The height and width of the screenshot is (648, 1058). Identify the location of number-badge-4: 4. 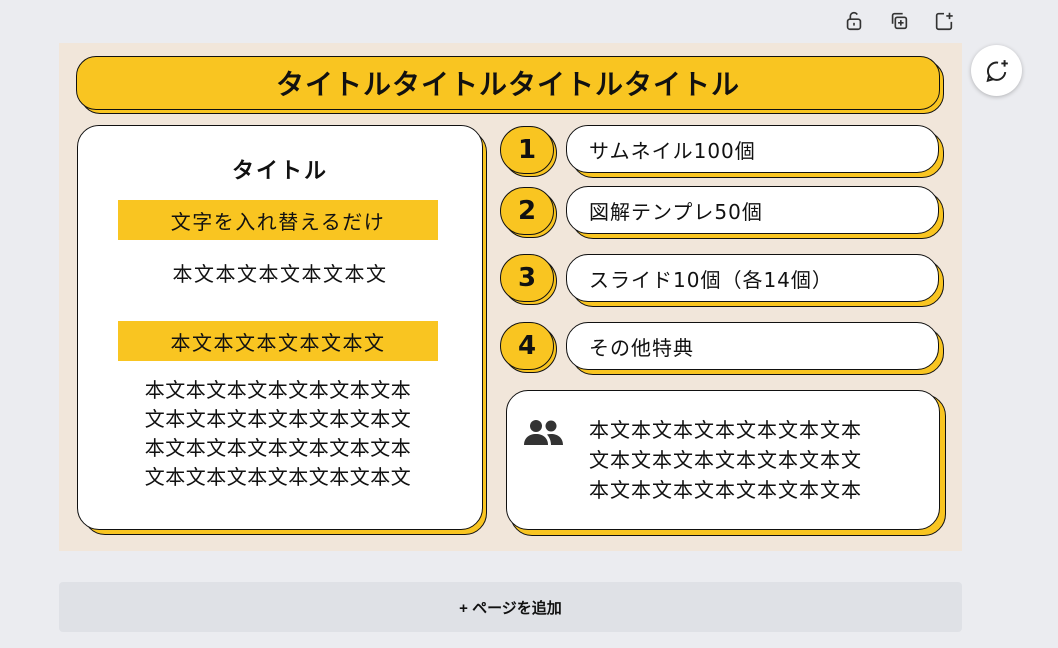
(527, 346).